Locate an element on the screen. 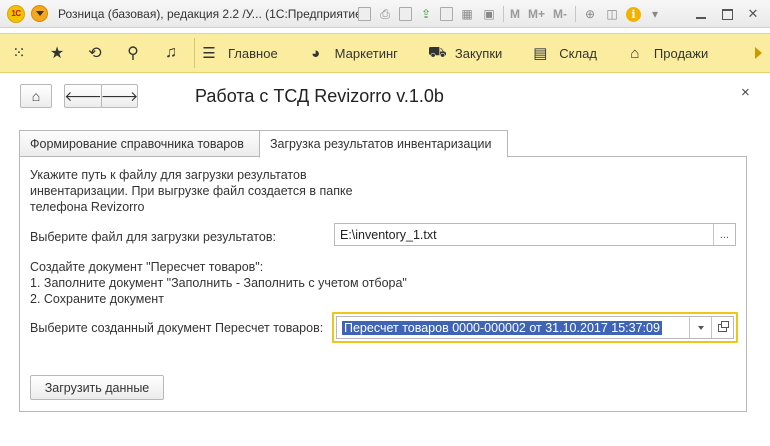 This screenshot has height=446, width=770. title-toolbar: ⎙ ⇪ ▦ ▣ M M+ M- ⊕ ◫ i ▾ is located at coordinates (513, 14).